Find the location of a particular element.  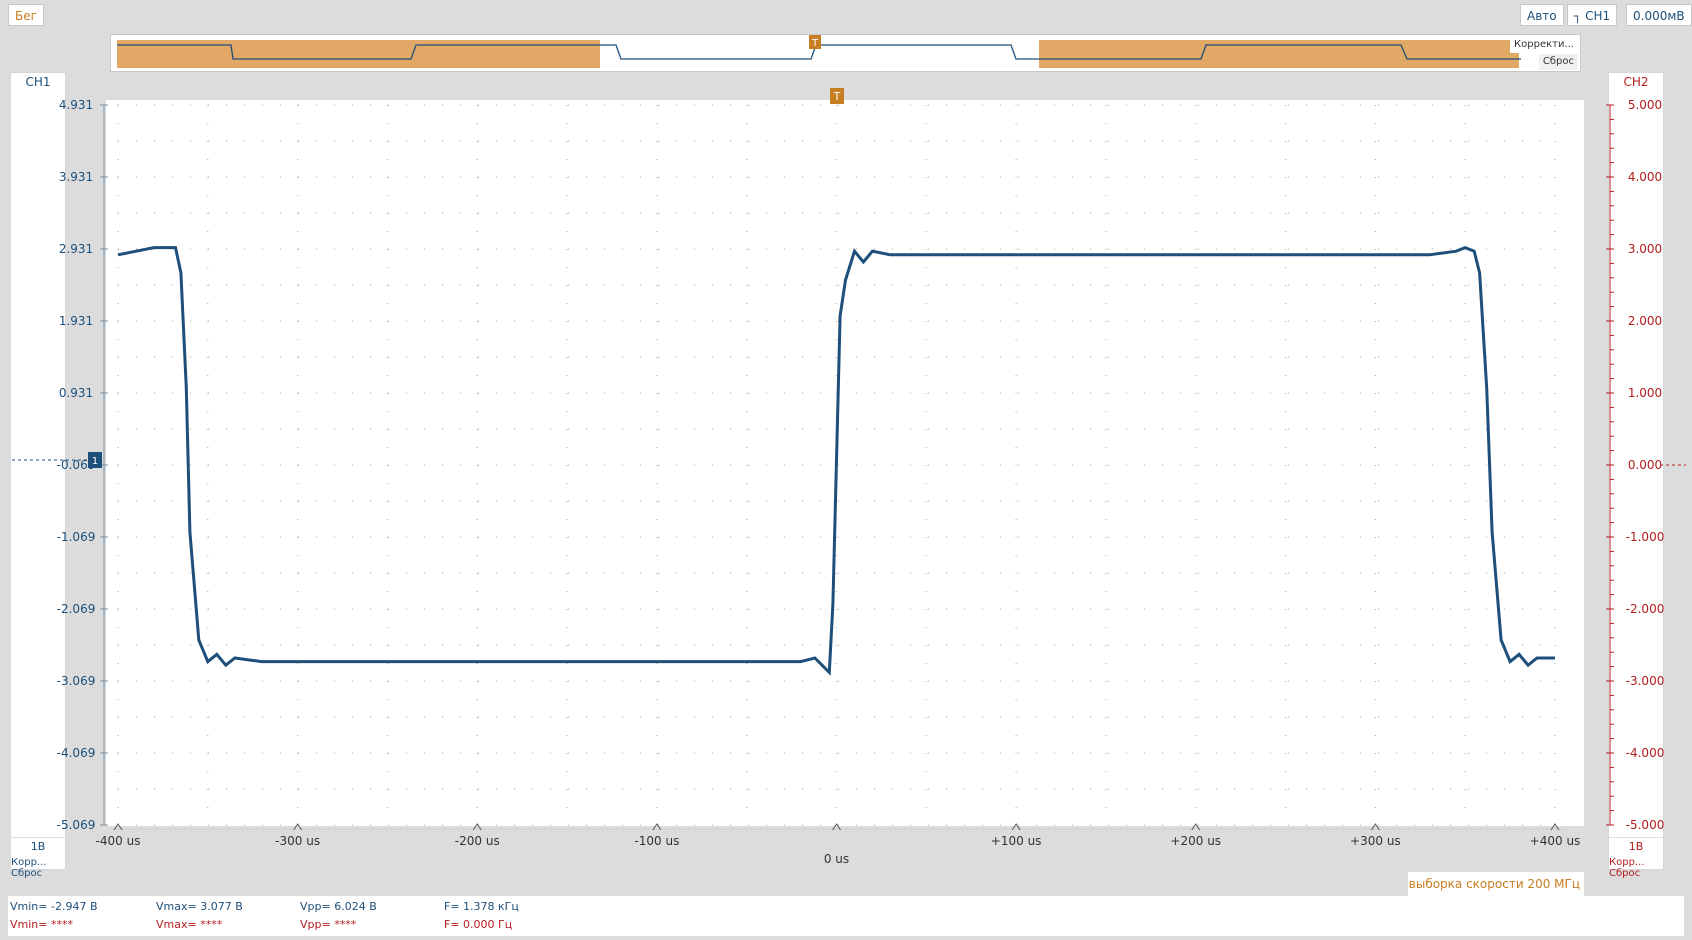

ch2-tick-label: 0.000 is located at coordinates (1645, 465).